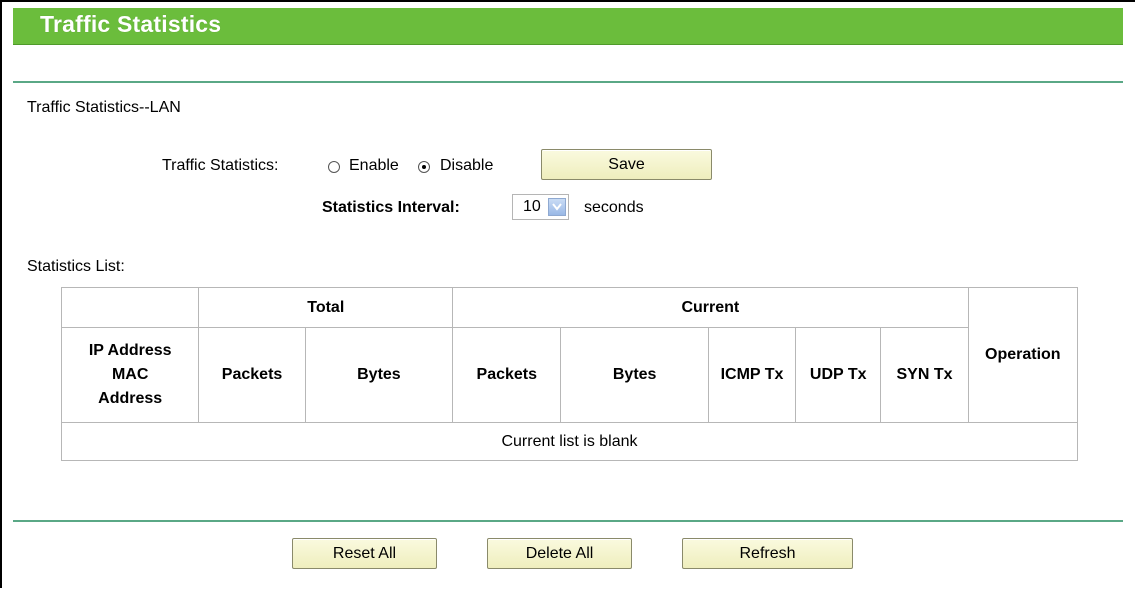  Describe the element at coordinates (1023, 355) in the screenshot. I see `header-operation: Operation` at that location.